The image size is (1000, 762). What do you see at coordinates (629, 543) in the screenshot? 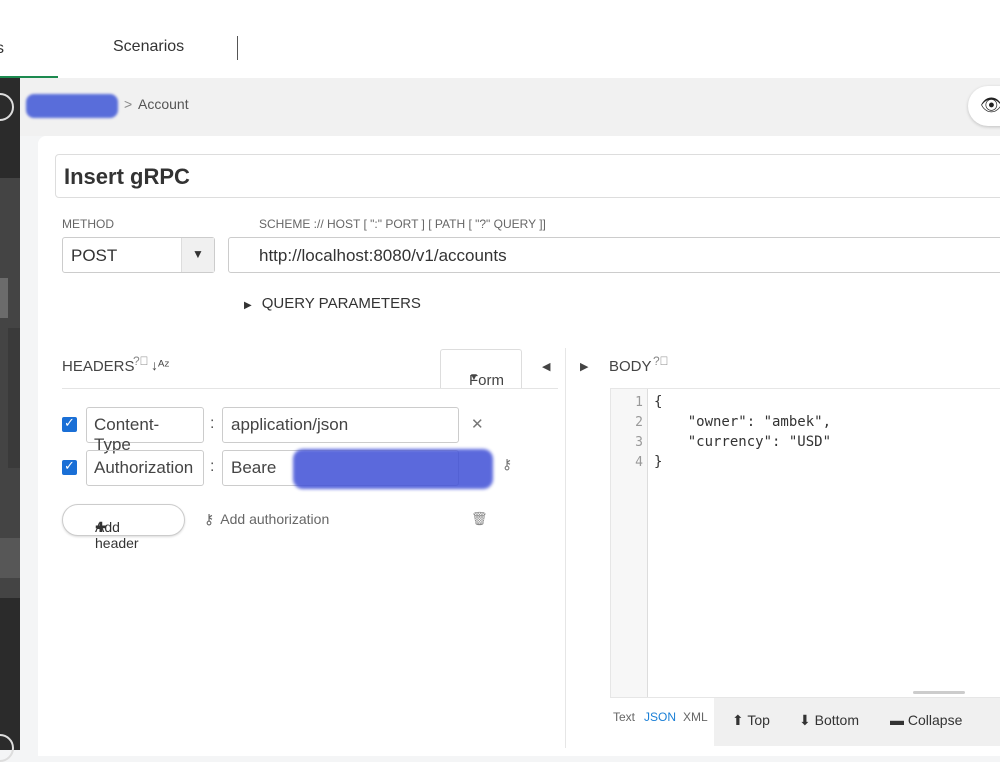
I see `editor-gutter: 1 2 3 4` at bounding box center [629, 543].